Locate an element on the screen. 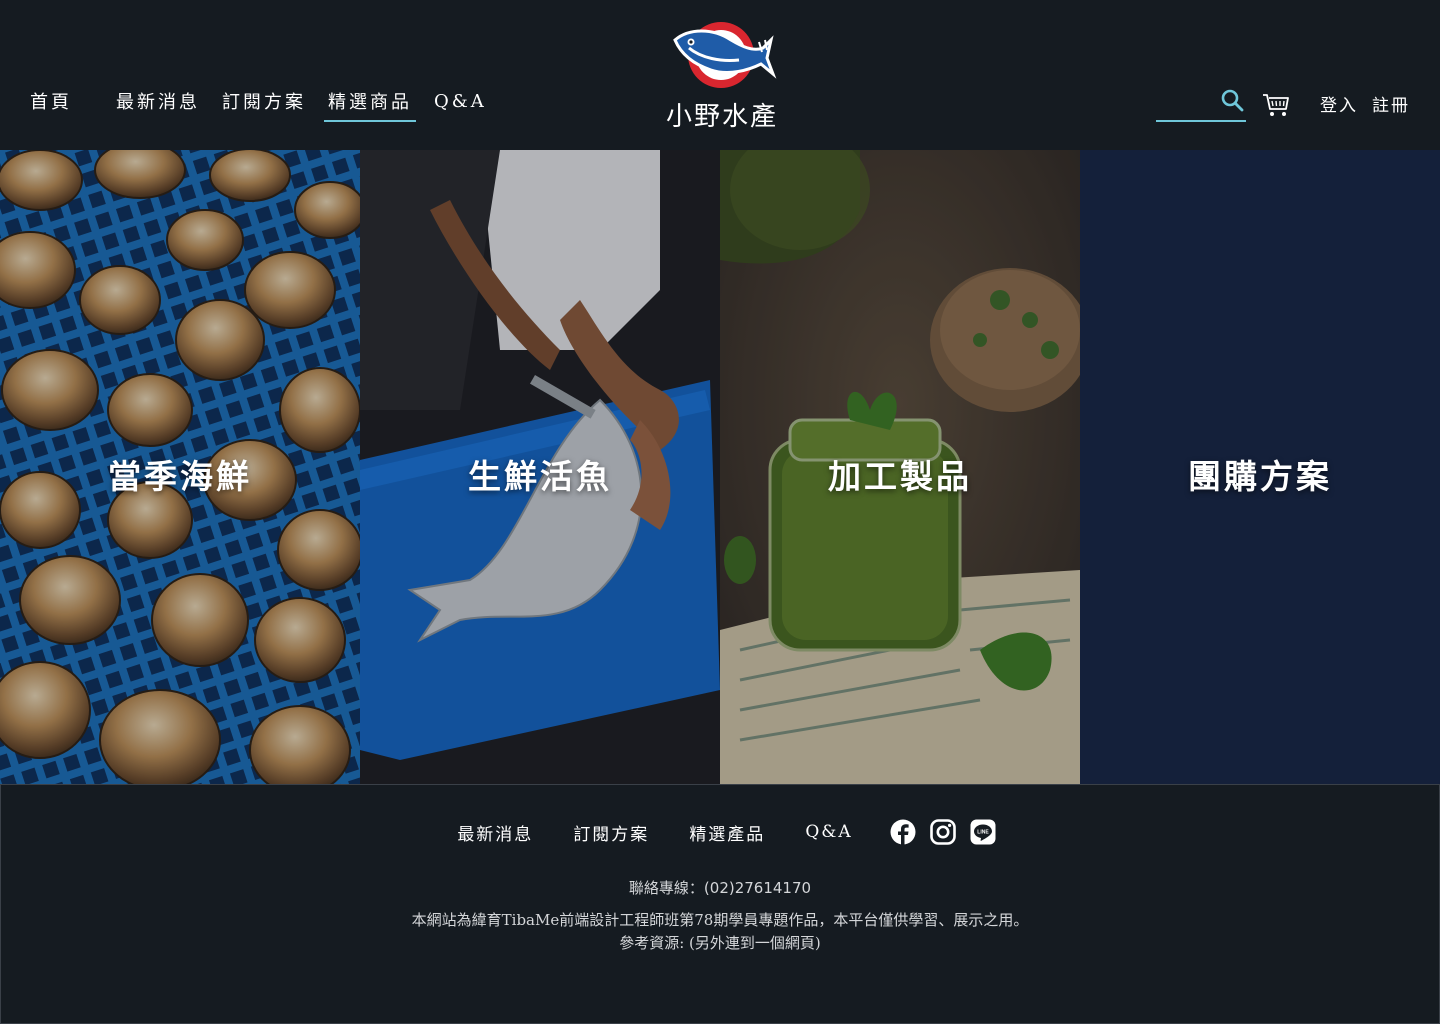 The height and width of the screenshot is (1024, 1440). nav-home: 首頁 is located at coordinates (53, 104).